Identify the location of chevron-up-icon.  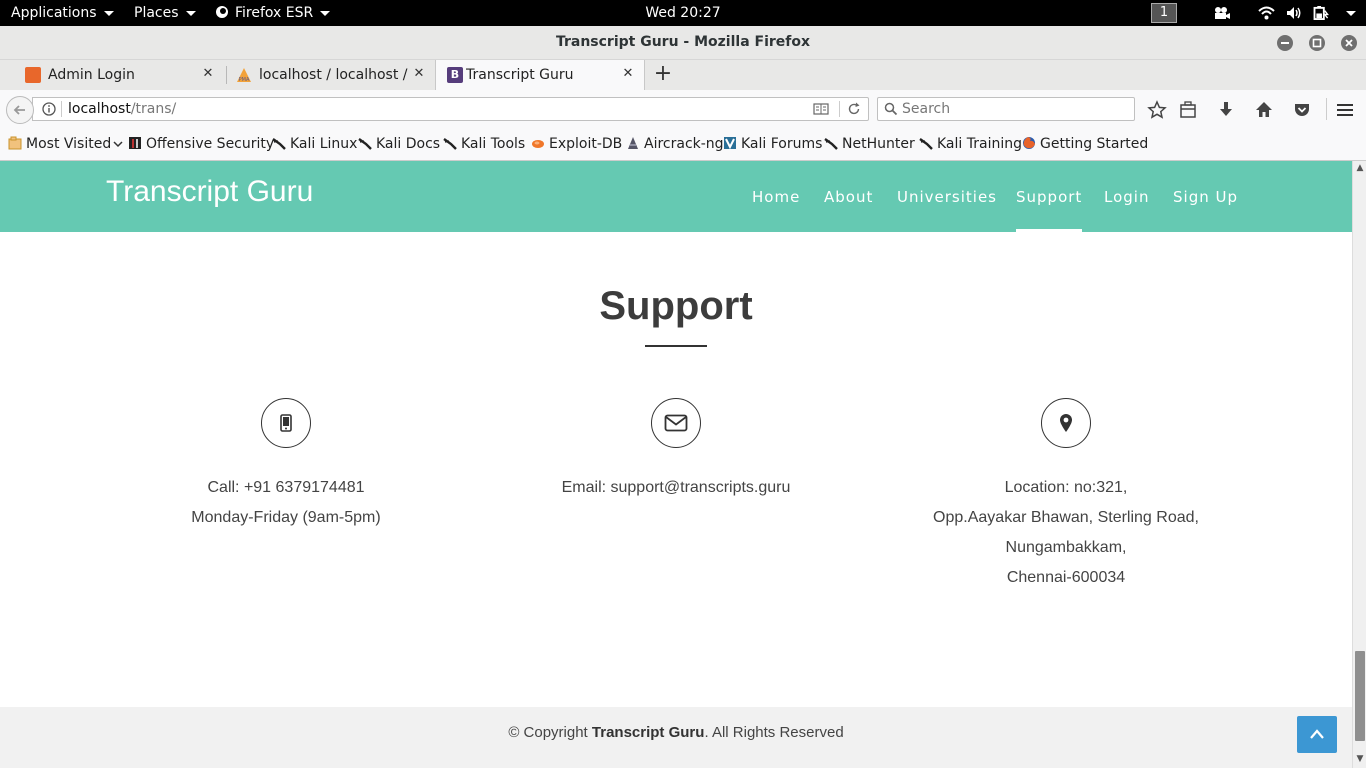
(1317, 734).